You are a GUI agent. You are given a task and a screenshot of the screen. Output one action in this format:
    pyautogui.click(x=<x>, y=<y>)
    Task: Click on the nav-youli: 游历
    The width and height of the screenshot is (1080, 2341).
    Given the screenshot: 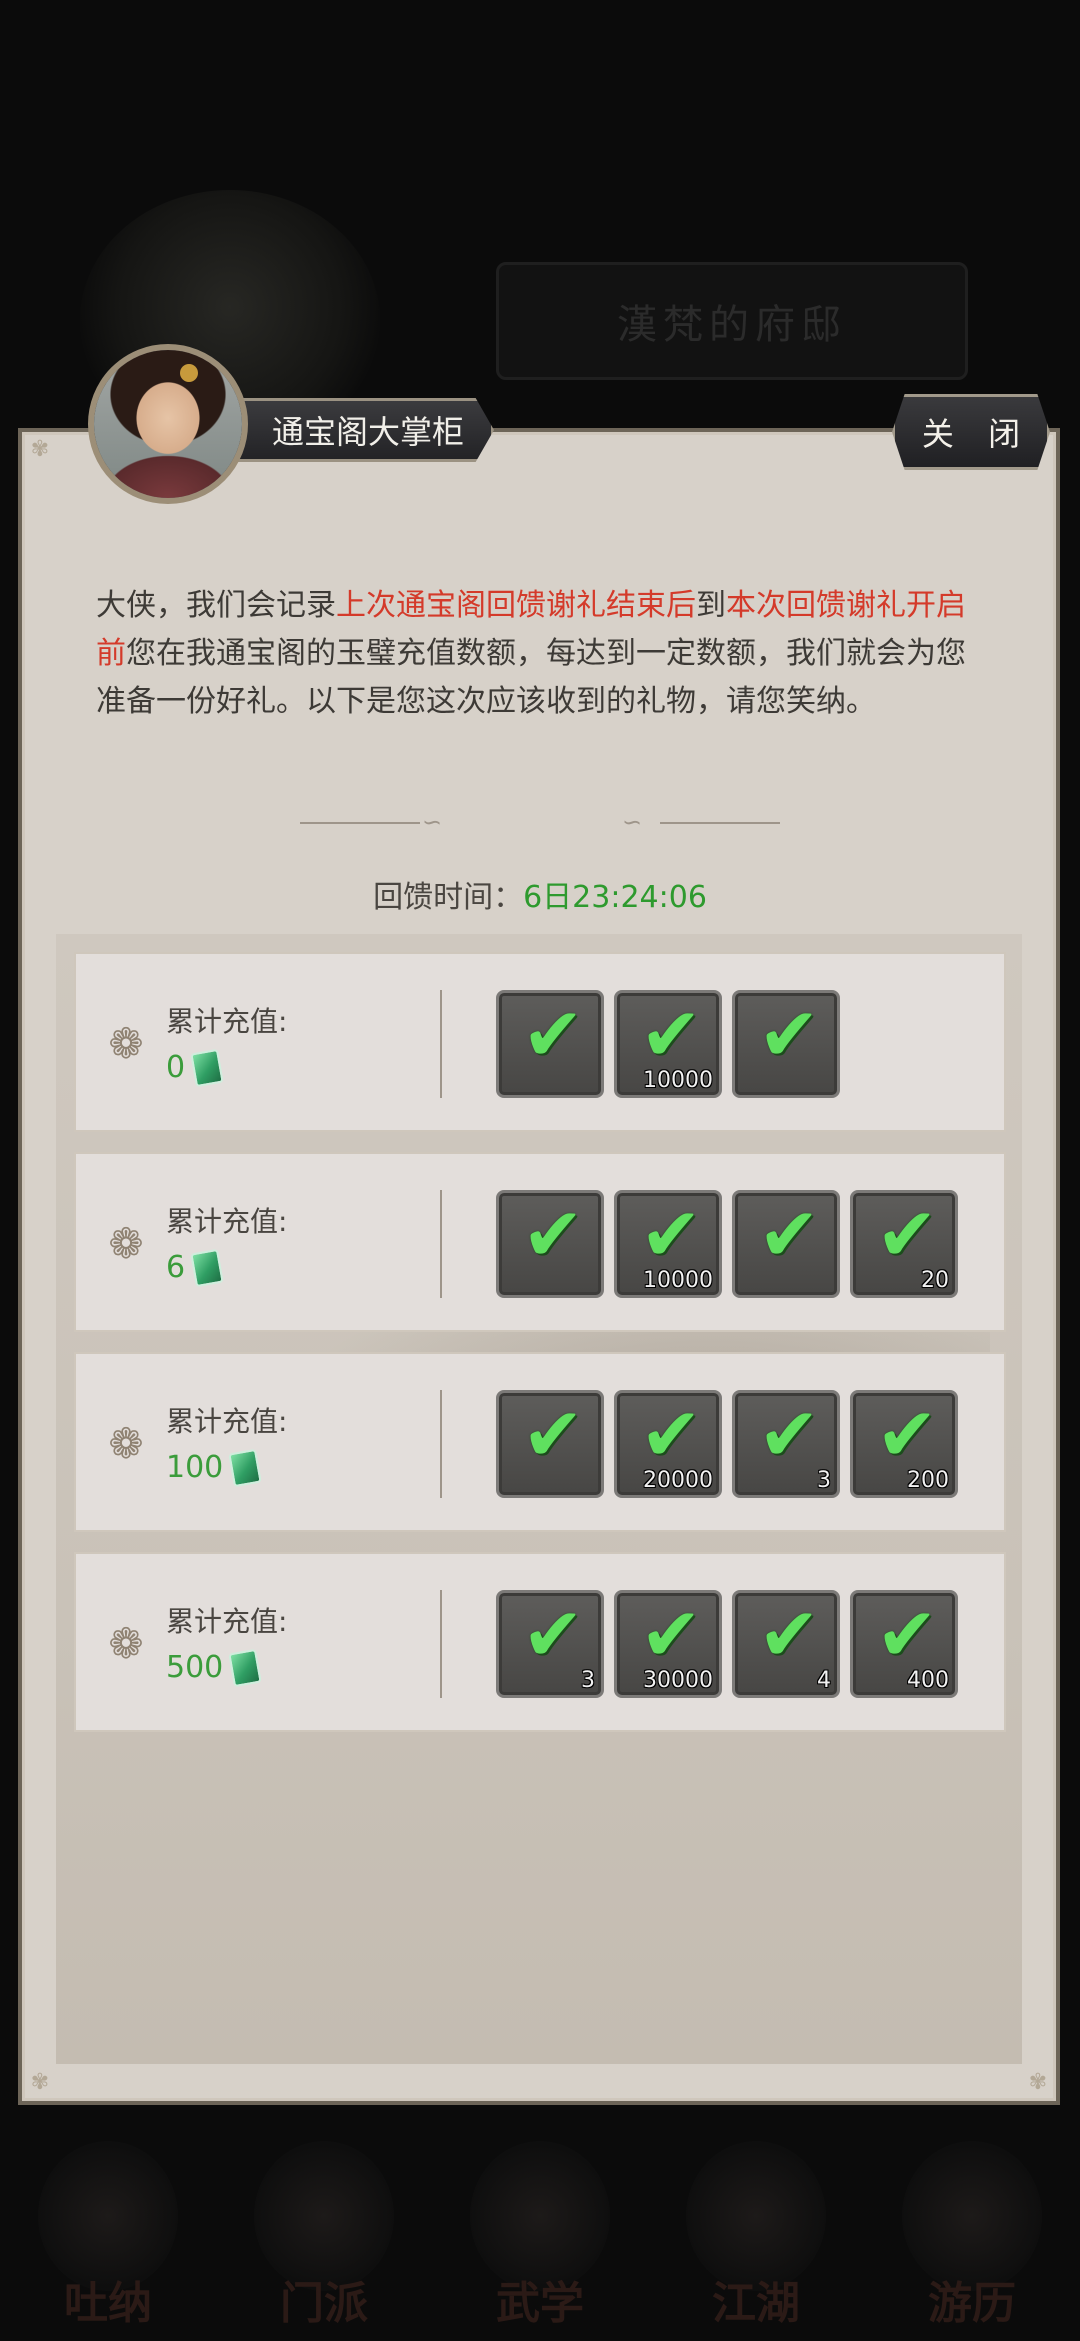 What is the action you would take?
    pyautogui.click(x=972, y=2231)
    